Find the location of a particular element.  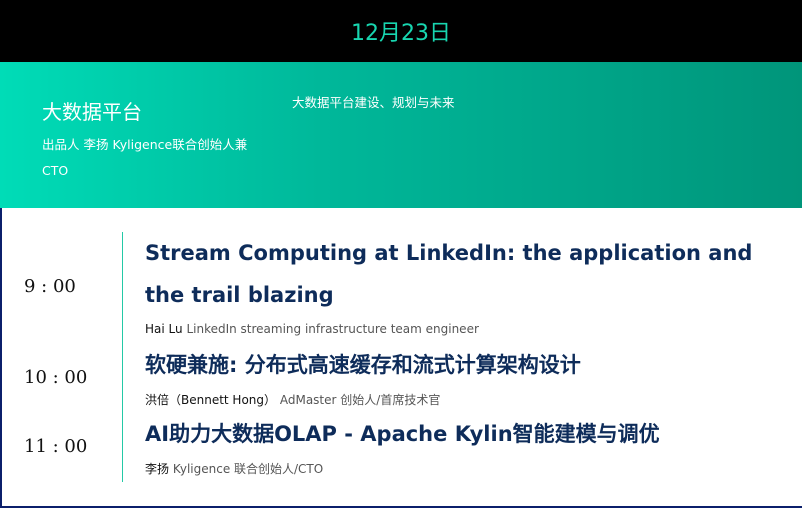

speaker-role: AdMaster 创始人/首席技术官 is located at coordinates (360, 400).